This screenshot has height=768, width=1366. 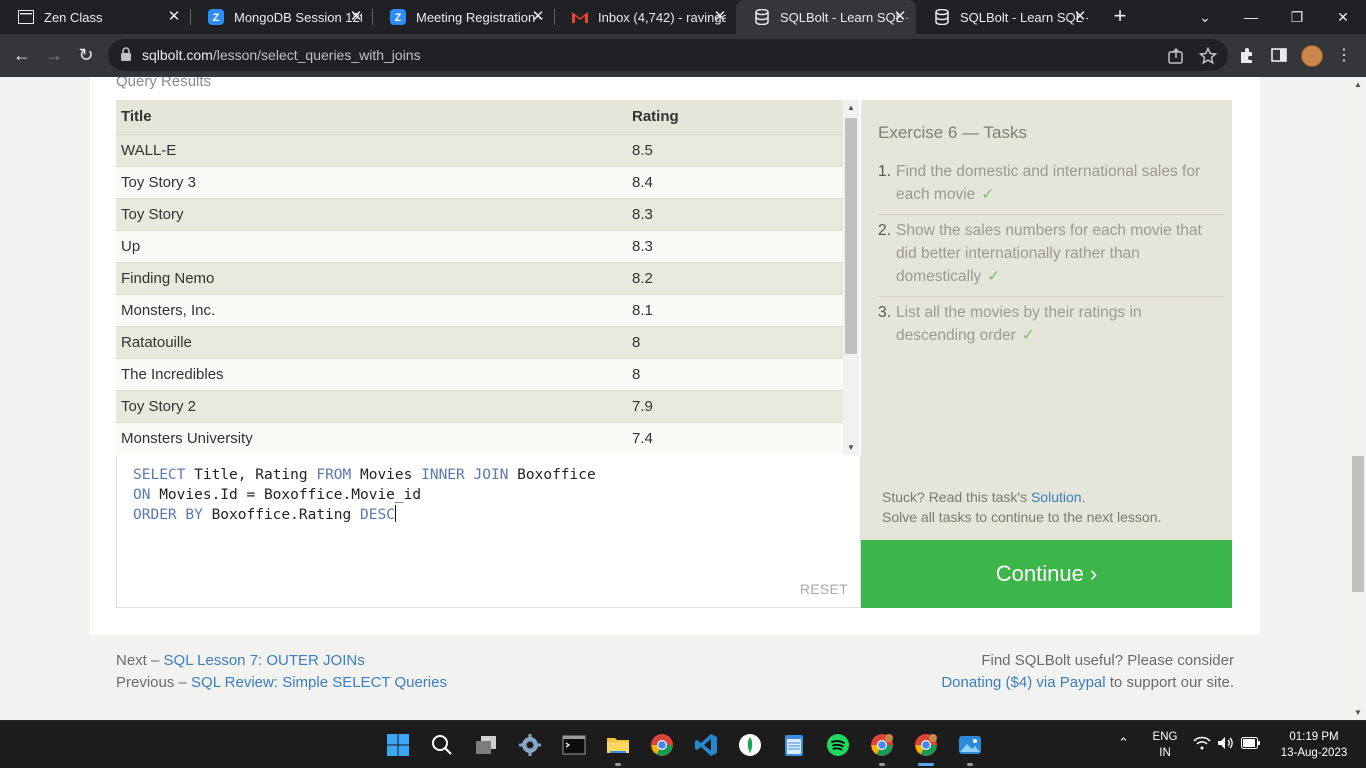 What do you see at coordinates (1023, 682) in the screenshot?
I see `donate-link: Donating ($4) via Paypal` at bounding box center [1023, 682].